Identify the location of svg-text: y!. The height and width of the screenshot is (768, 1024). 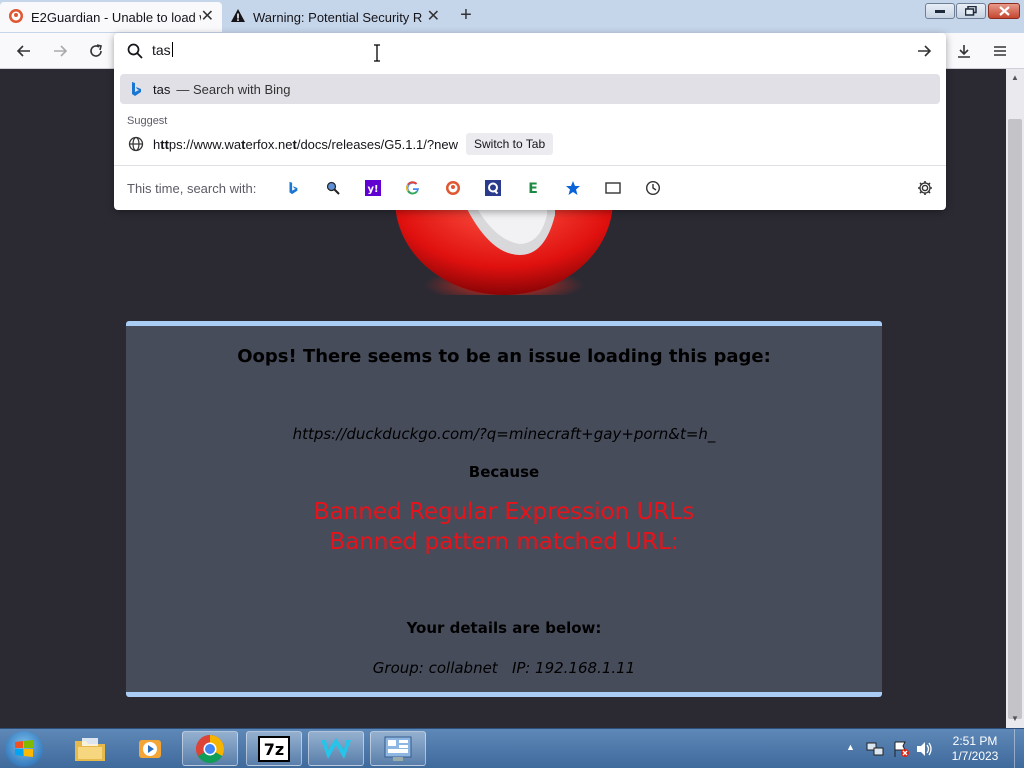
(372, 189).